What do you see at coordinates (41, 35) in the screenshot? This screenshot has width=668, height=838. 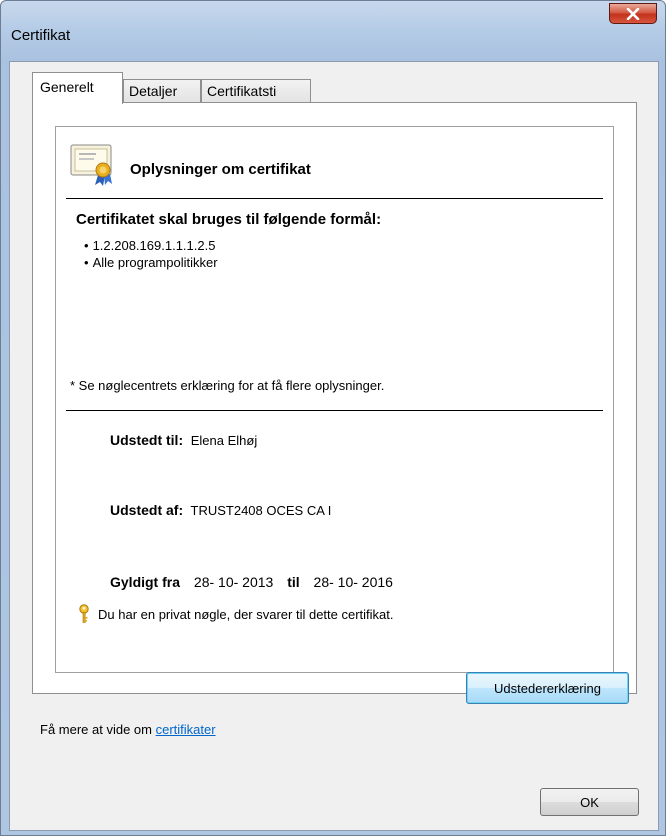 I see `window-title: Certifikat` at bounding box center [41, 35].